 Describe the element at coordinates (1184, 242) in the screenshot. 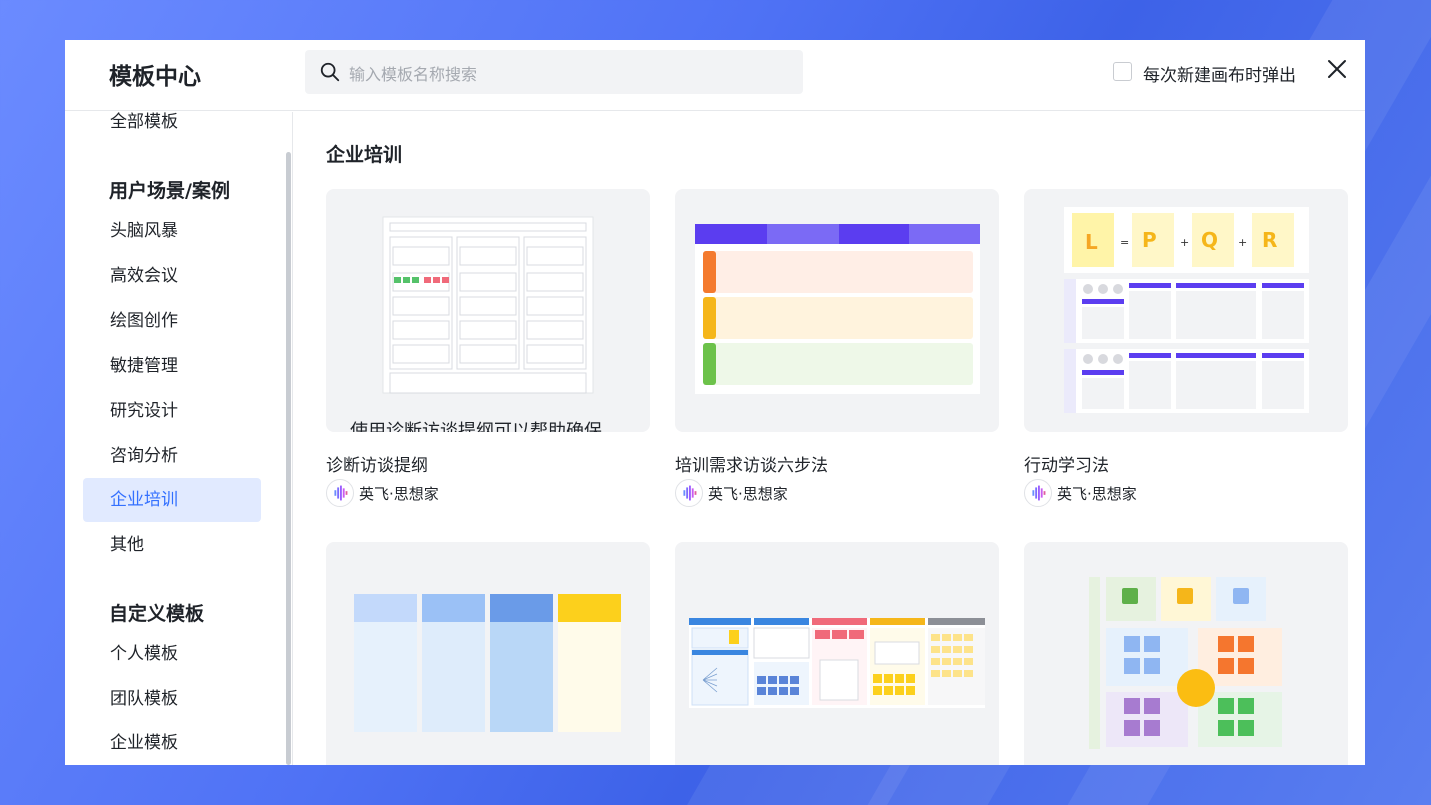

I see `formula-plus-1: +` at that location.